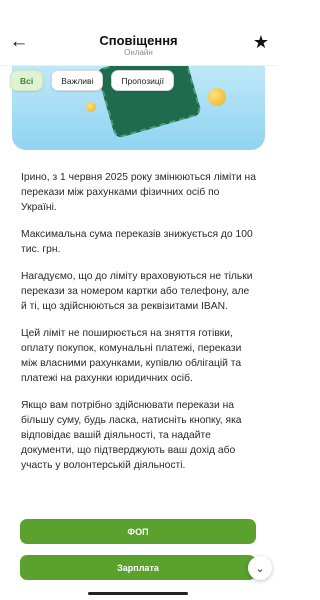  Describe the element at coordinates (77, 80) in the screenshot. I see `filter-important: Важливі` at that location.